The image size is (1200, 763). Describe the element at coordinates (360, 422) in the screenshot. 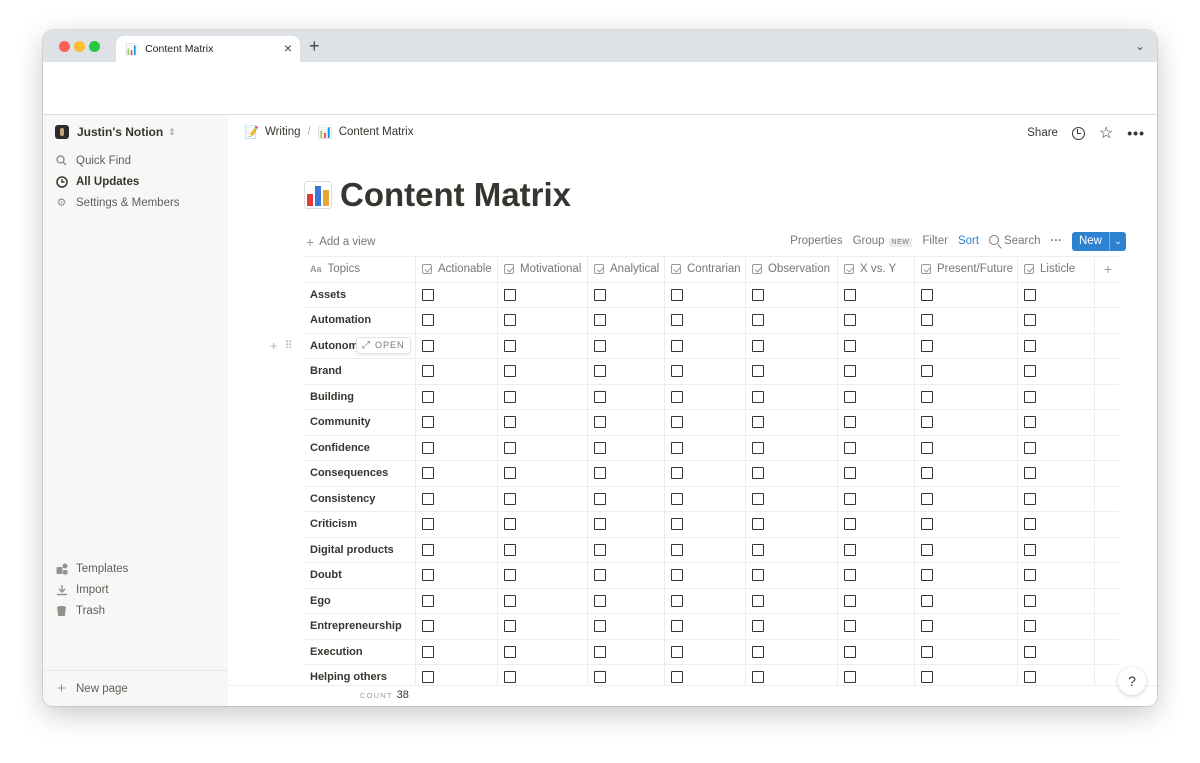

I see `topic-cell: Community` at that location.